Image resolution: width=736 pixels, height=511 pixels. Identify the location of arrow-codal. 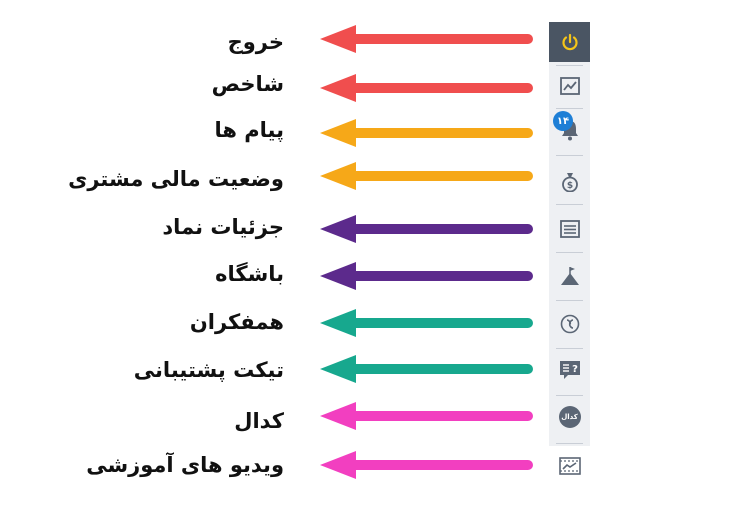
(426, 416).